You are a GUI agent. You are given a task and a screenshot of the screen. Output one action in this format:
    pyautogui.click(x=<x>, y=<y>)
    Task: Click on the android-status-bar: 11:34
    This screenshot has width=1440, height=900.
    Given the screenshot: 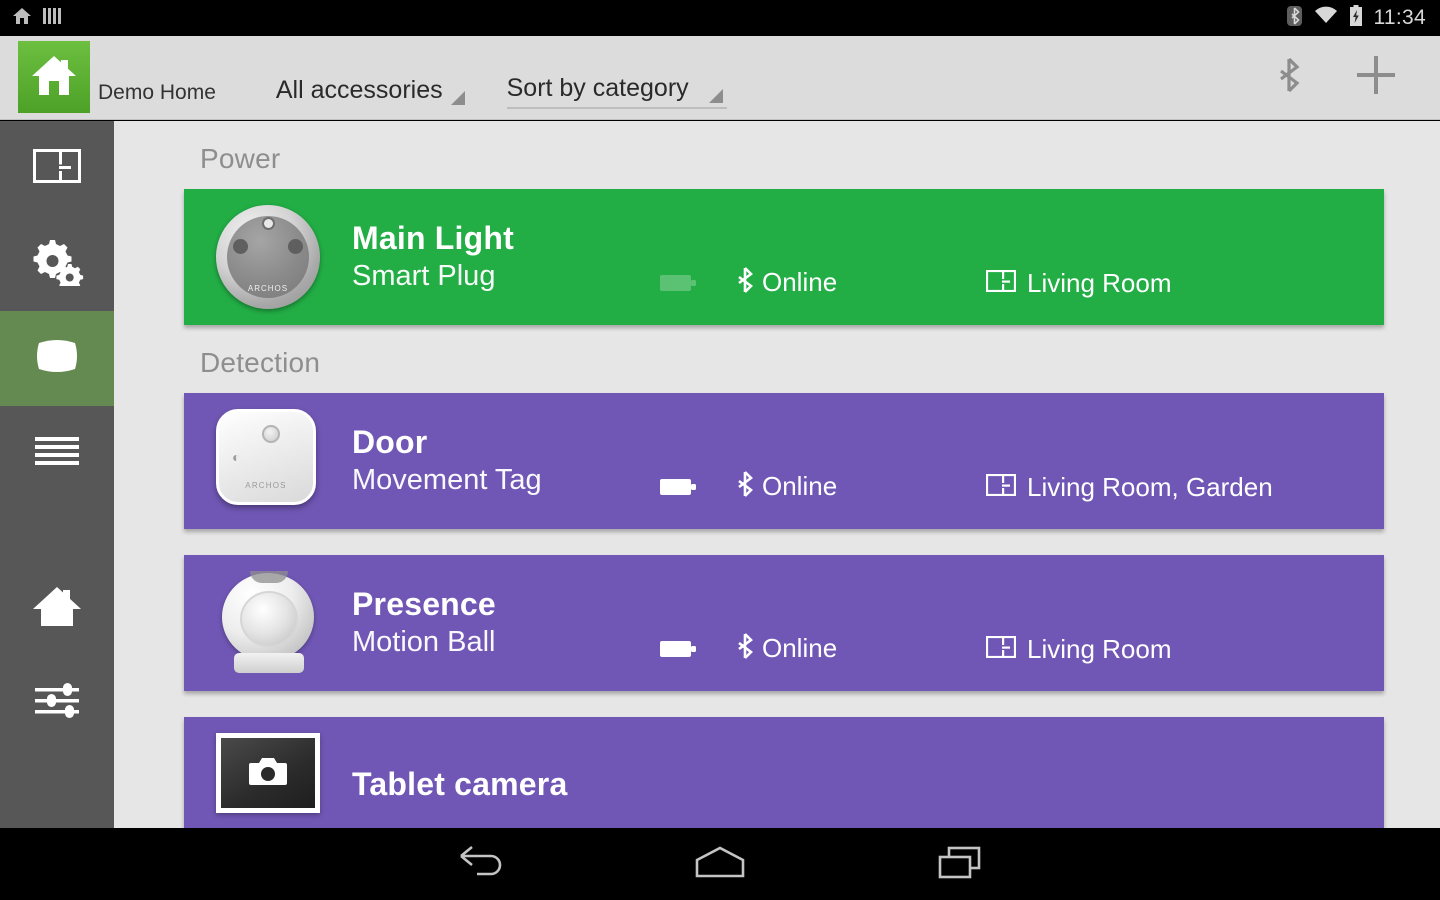 What is the action you would take?
    pyautogui.click(x=720, y=18)
    